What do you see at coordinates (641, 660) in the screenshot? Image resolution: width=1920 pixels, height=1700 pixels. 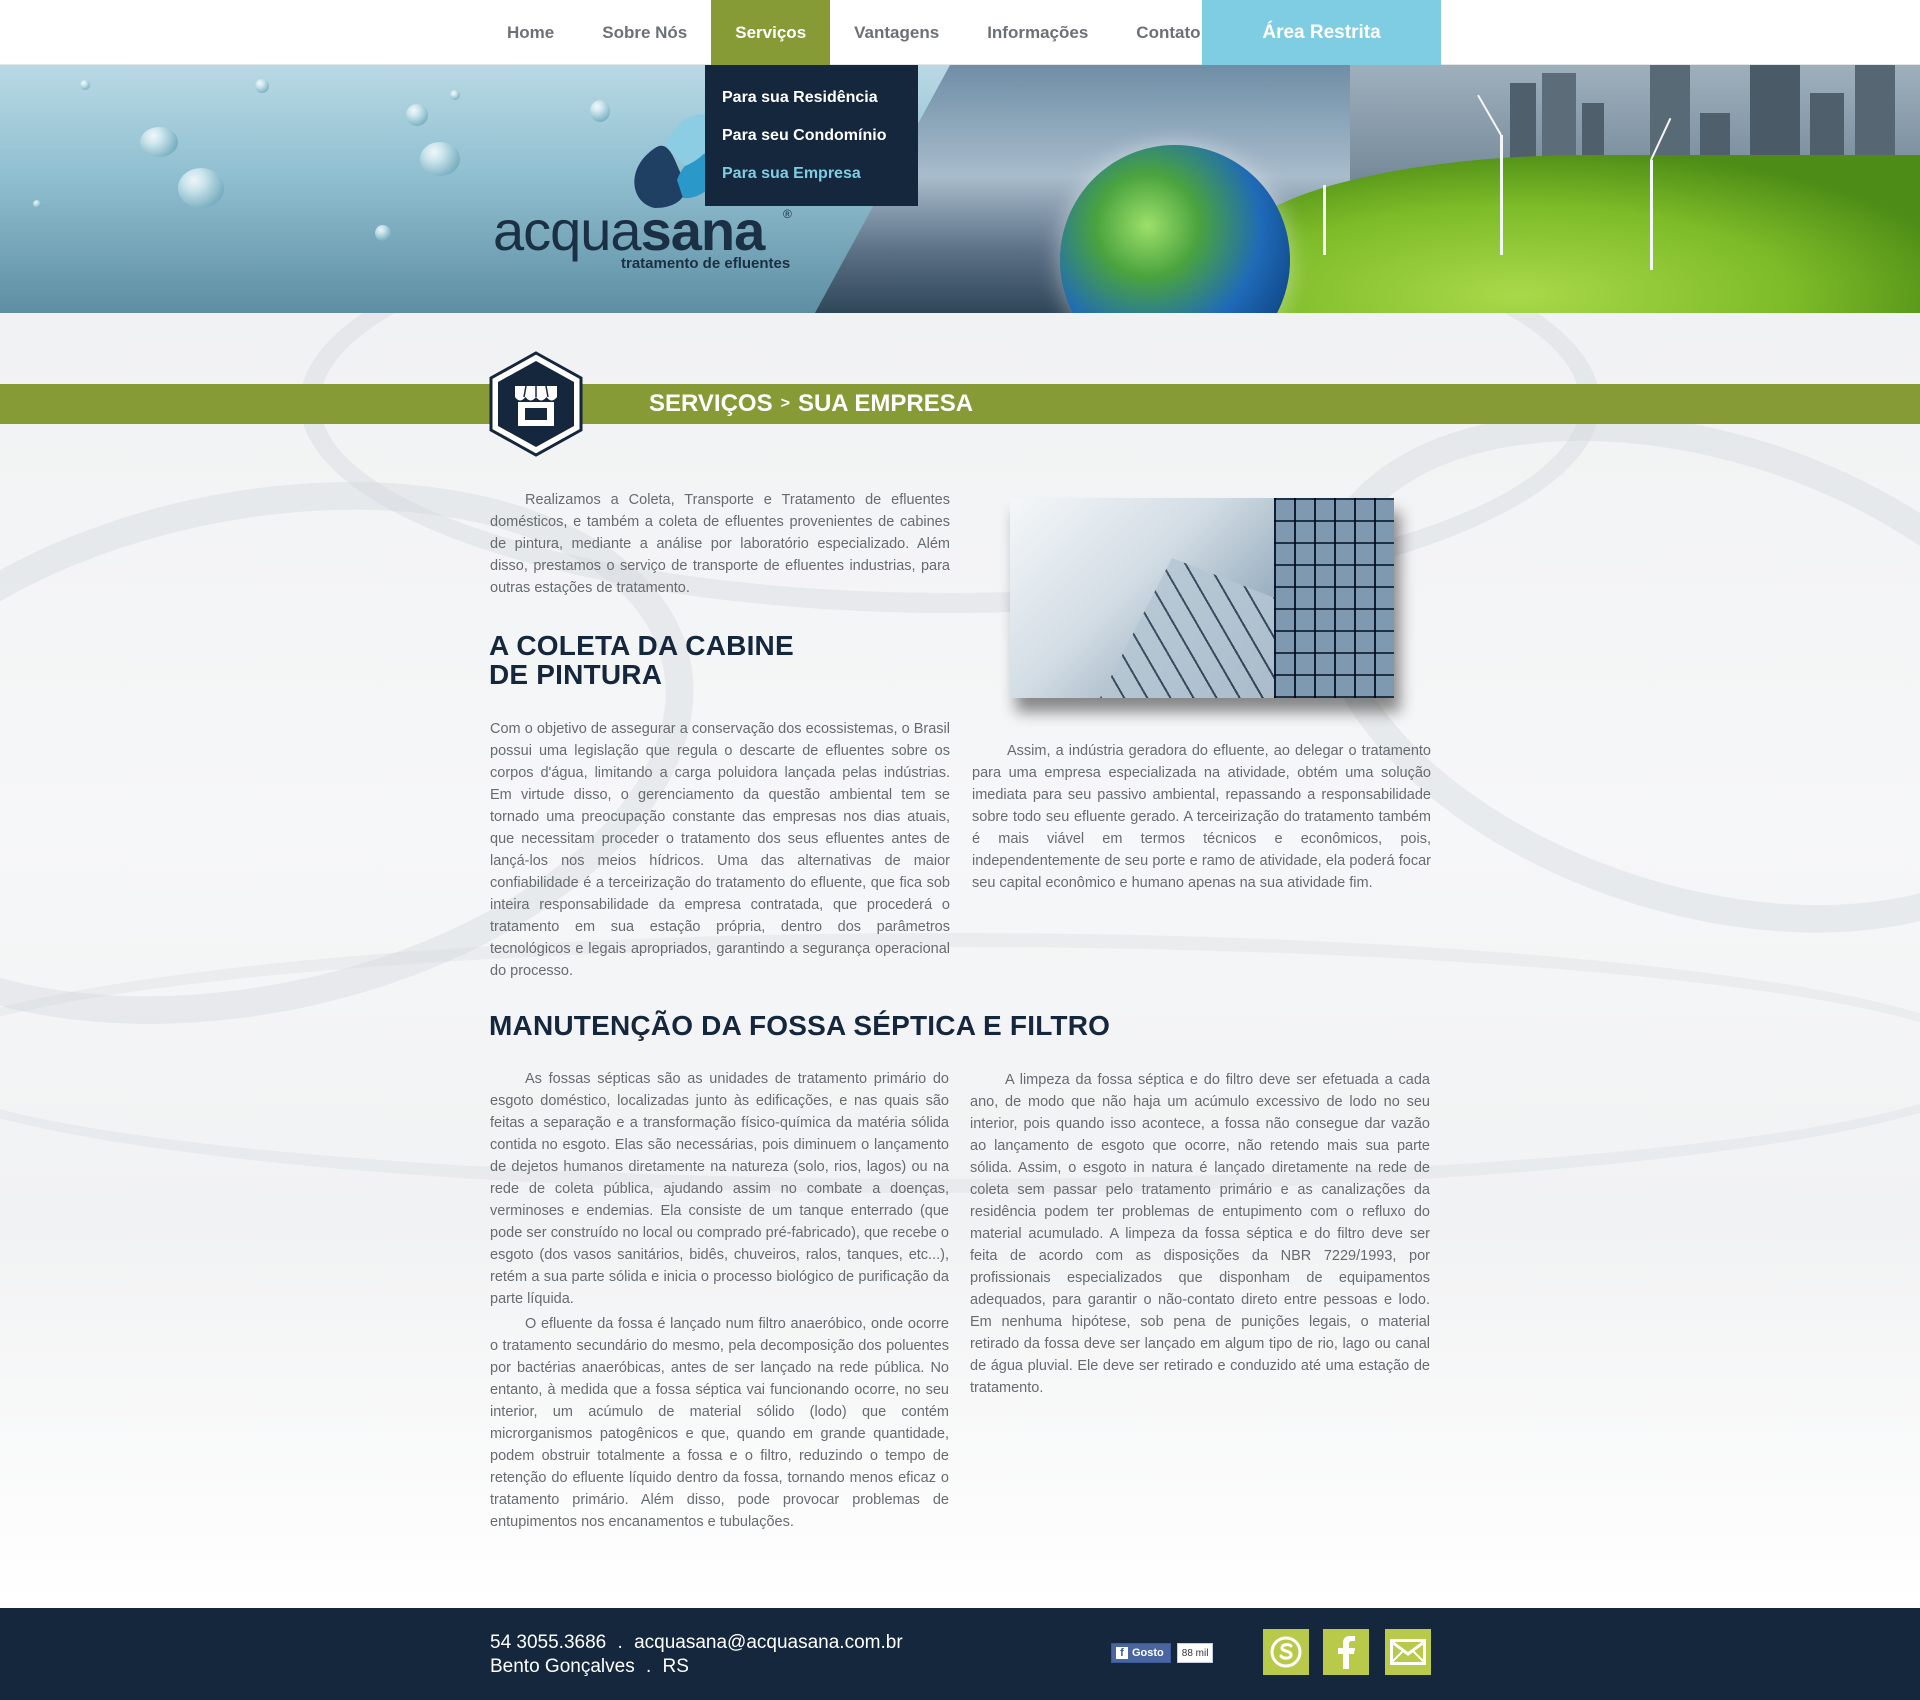 I see `cabine-heading: A COLETA DA CABINE DE PINTURA` at bounding box center [641, 660].